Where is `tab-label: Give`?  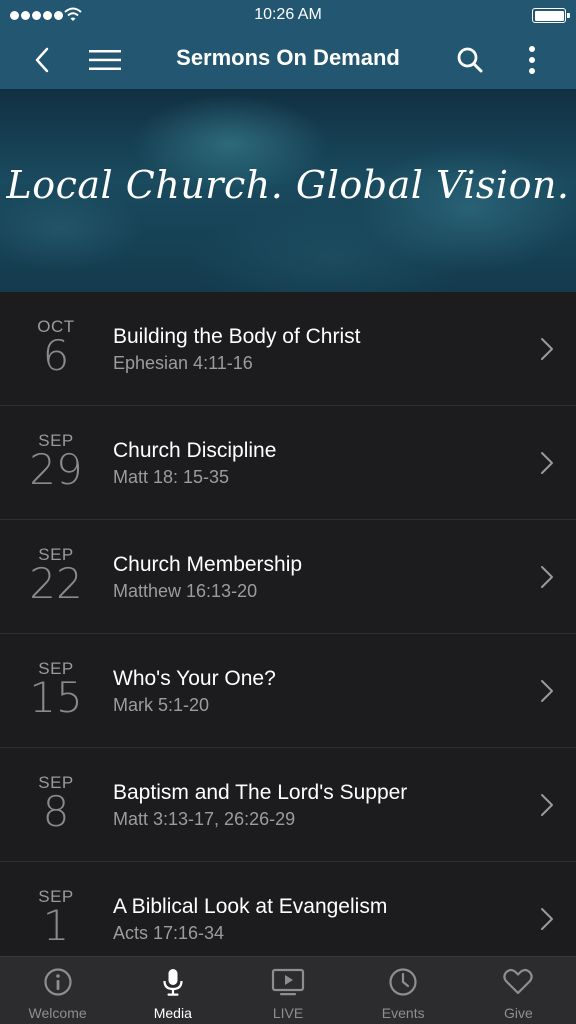 tab-label: Give is located at coordinates (518, 1013).